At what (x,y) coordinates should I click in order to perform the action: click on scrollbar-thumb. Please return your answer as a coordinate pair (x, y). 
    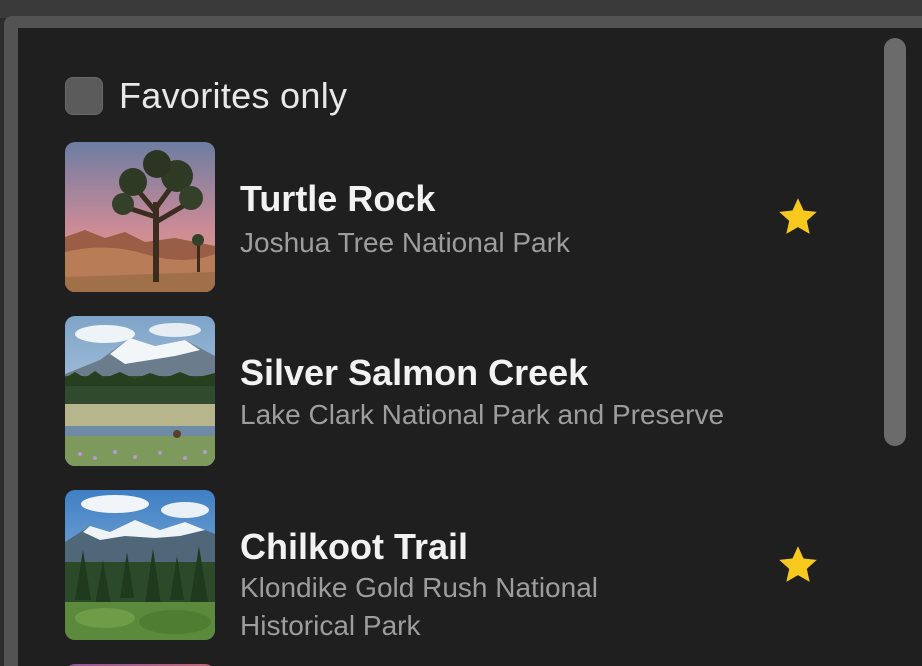
    Looking at the image, I should click on (895, 242).